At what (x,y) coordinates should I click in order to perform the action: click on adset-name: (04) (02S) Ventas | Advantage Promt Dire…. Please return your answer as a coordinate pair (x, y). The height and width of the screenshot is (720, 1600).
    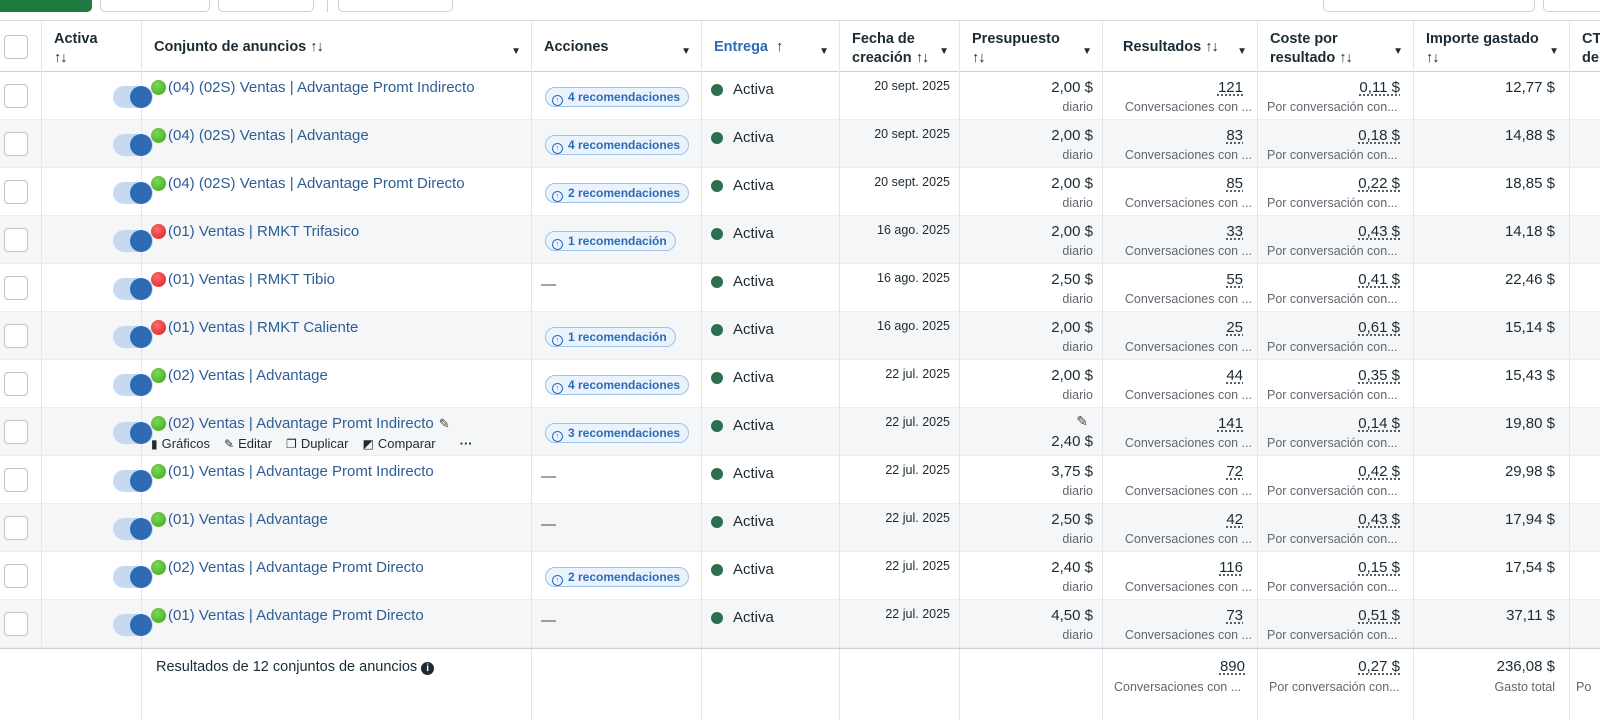
    Looking at the image, I should click on (316, 183).